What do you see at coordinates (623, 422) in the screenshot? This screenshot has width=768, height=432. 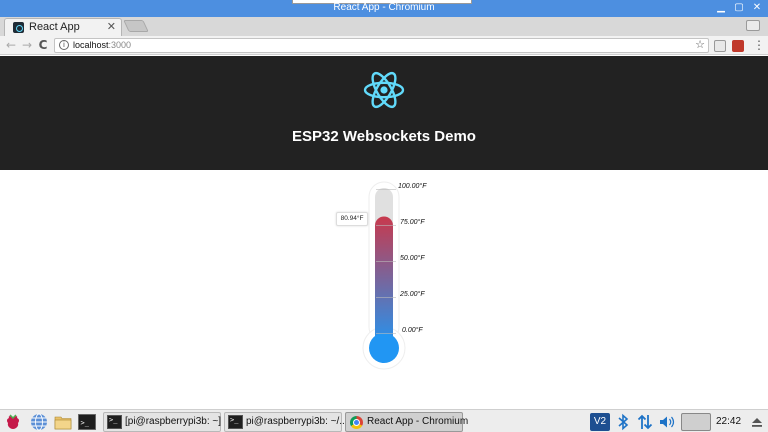 I see `bluetooth-icon` at bounding box center [623, 422].